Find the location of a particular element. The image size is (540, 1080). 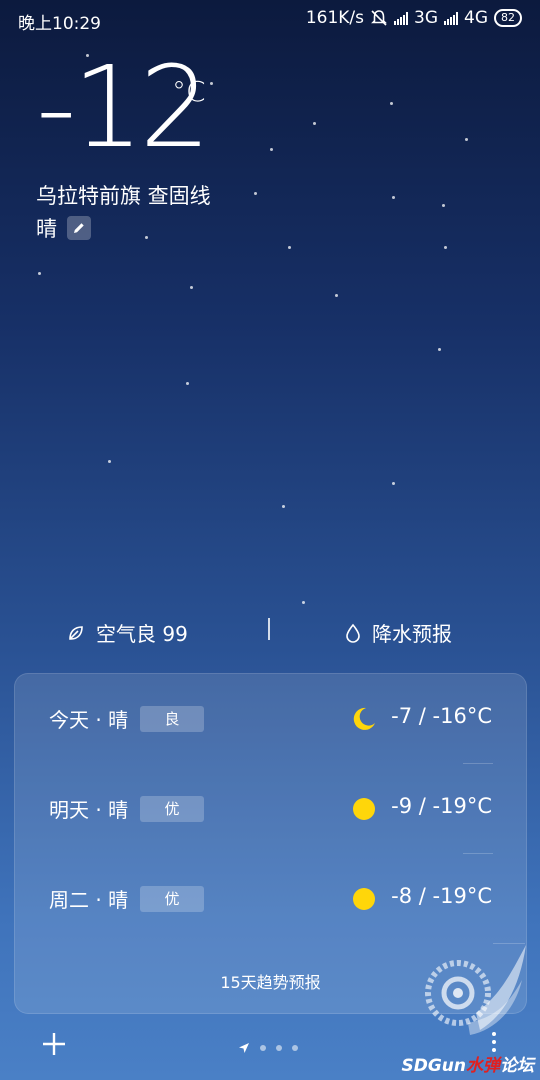

status-icons: 161K/s 3G 4G 82 is located at coordinates (414, 18).